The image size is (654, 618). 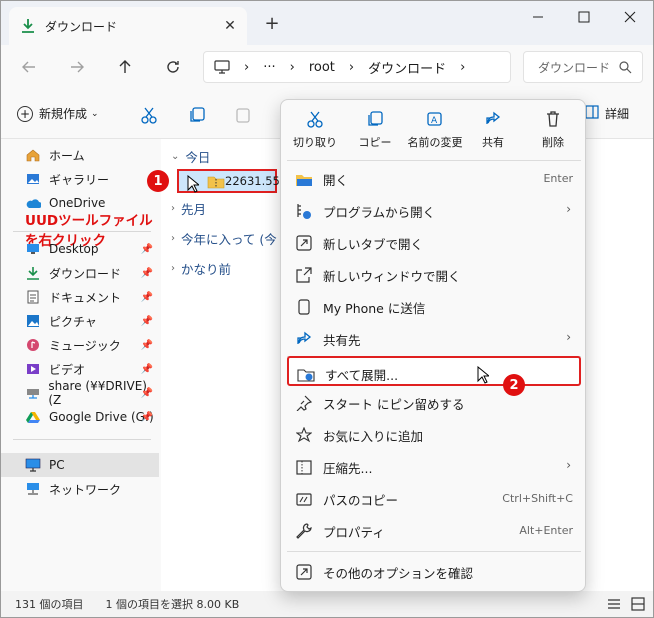 I want to click on sidebar-item-video: ビデオ 📌, so click(x=80, y=369).